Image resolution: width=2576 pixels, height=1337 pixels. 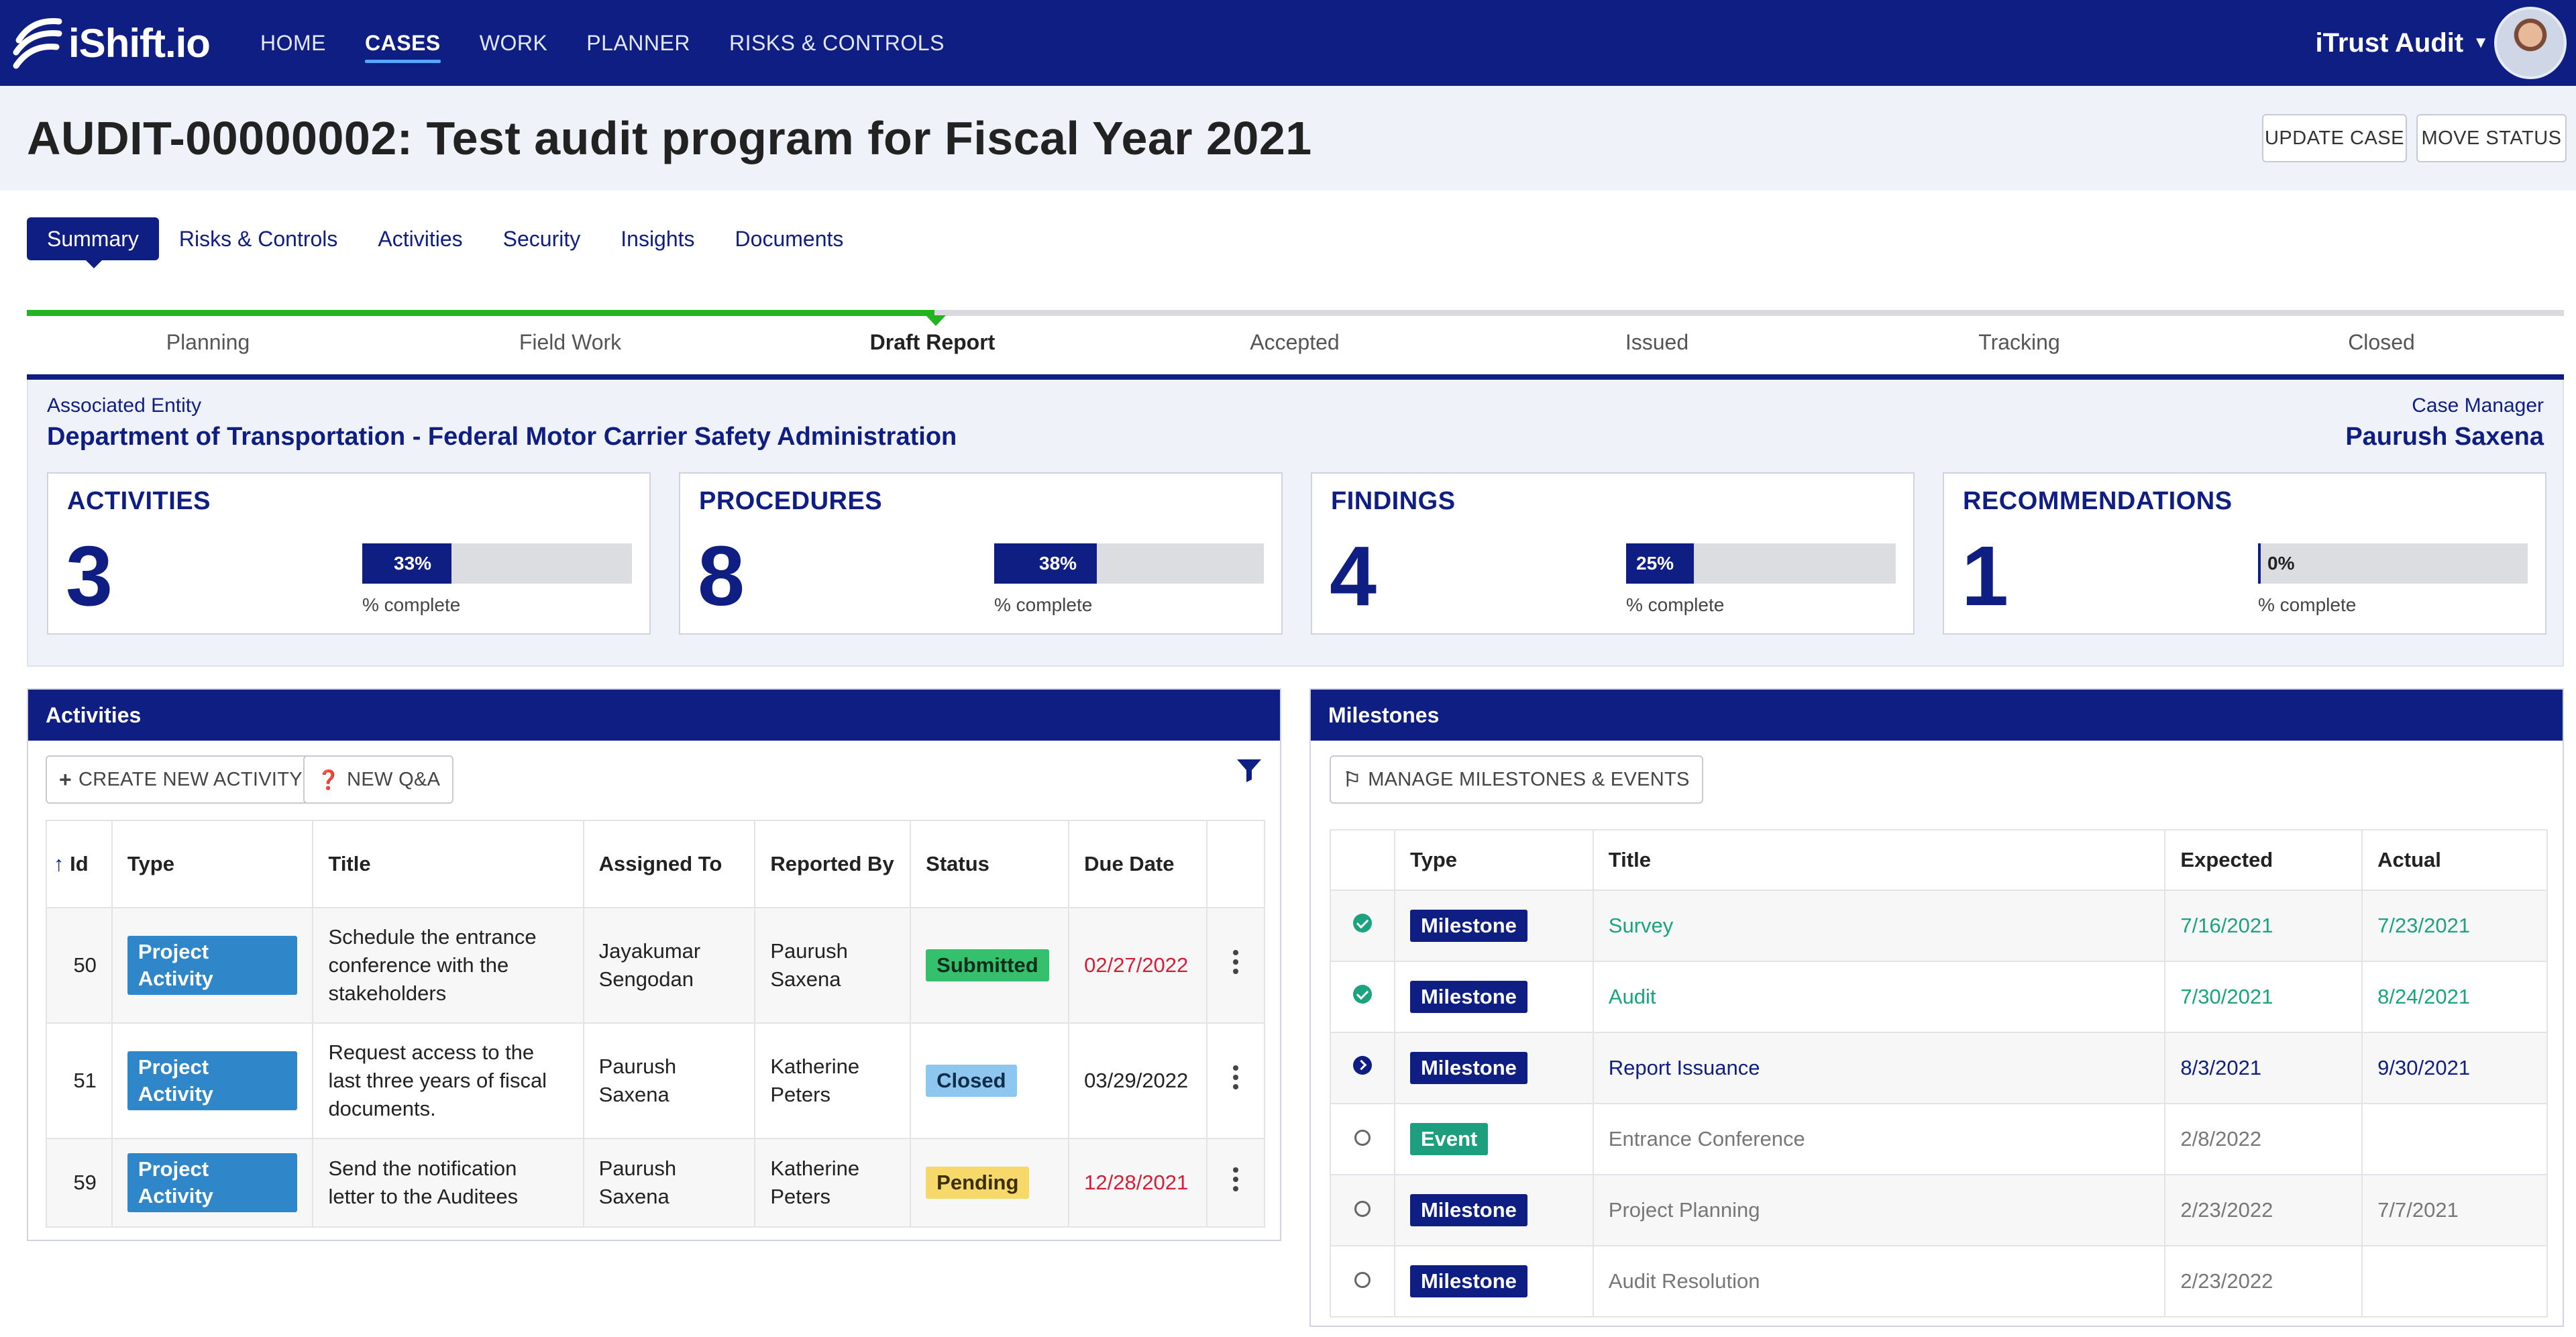 What do you see at coordinates (1235, 864) in the screenshot?
I see `col-actions` at bounding box center [1235, 864].